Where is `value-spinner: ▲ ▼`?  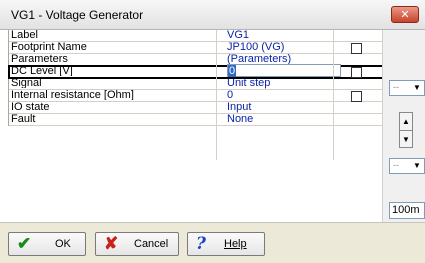
value-spinner: ▲ ▼ is located at coordinates (406, 130).